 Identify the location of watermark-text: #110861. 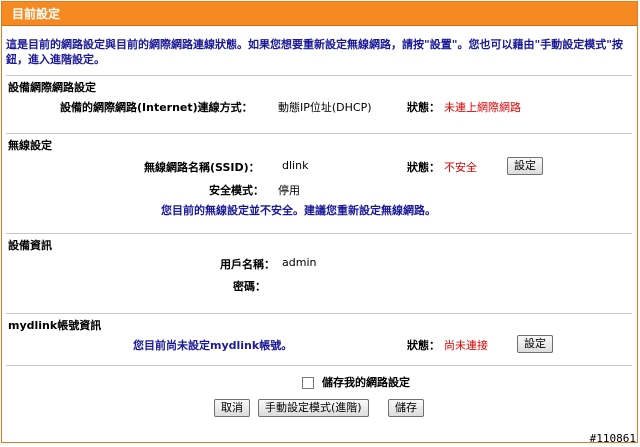
(612, 438).